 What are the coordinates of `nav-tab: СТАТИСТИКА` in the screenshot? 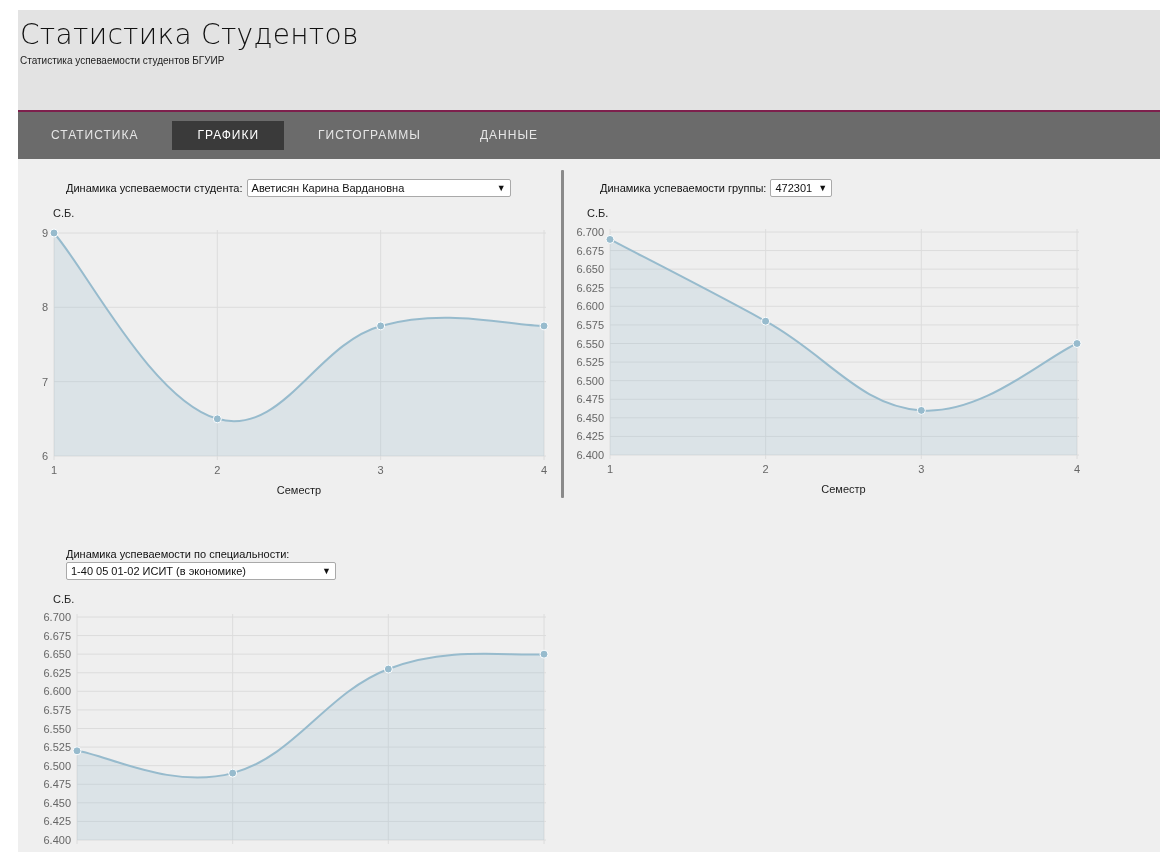 It's located at (95, 135).